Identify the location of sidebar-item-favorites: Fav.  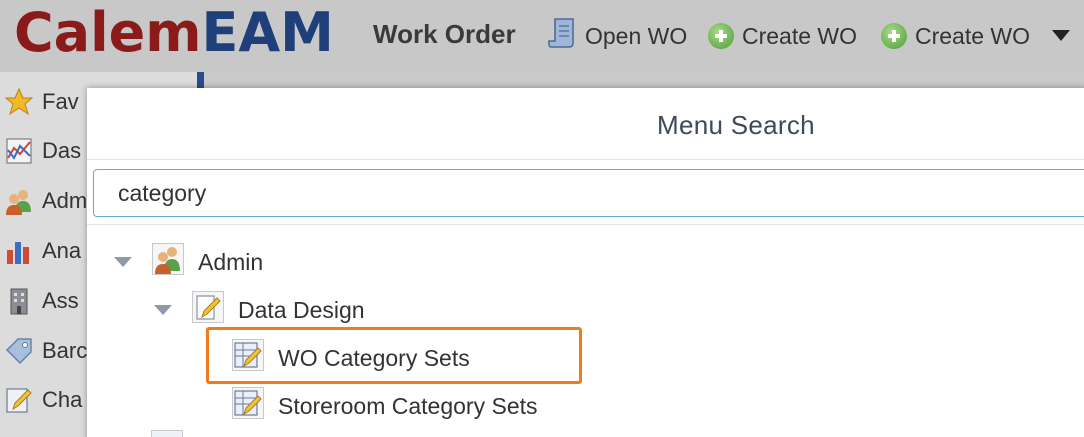
(41, 102).